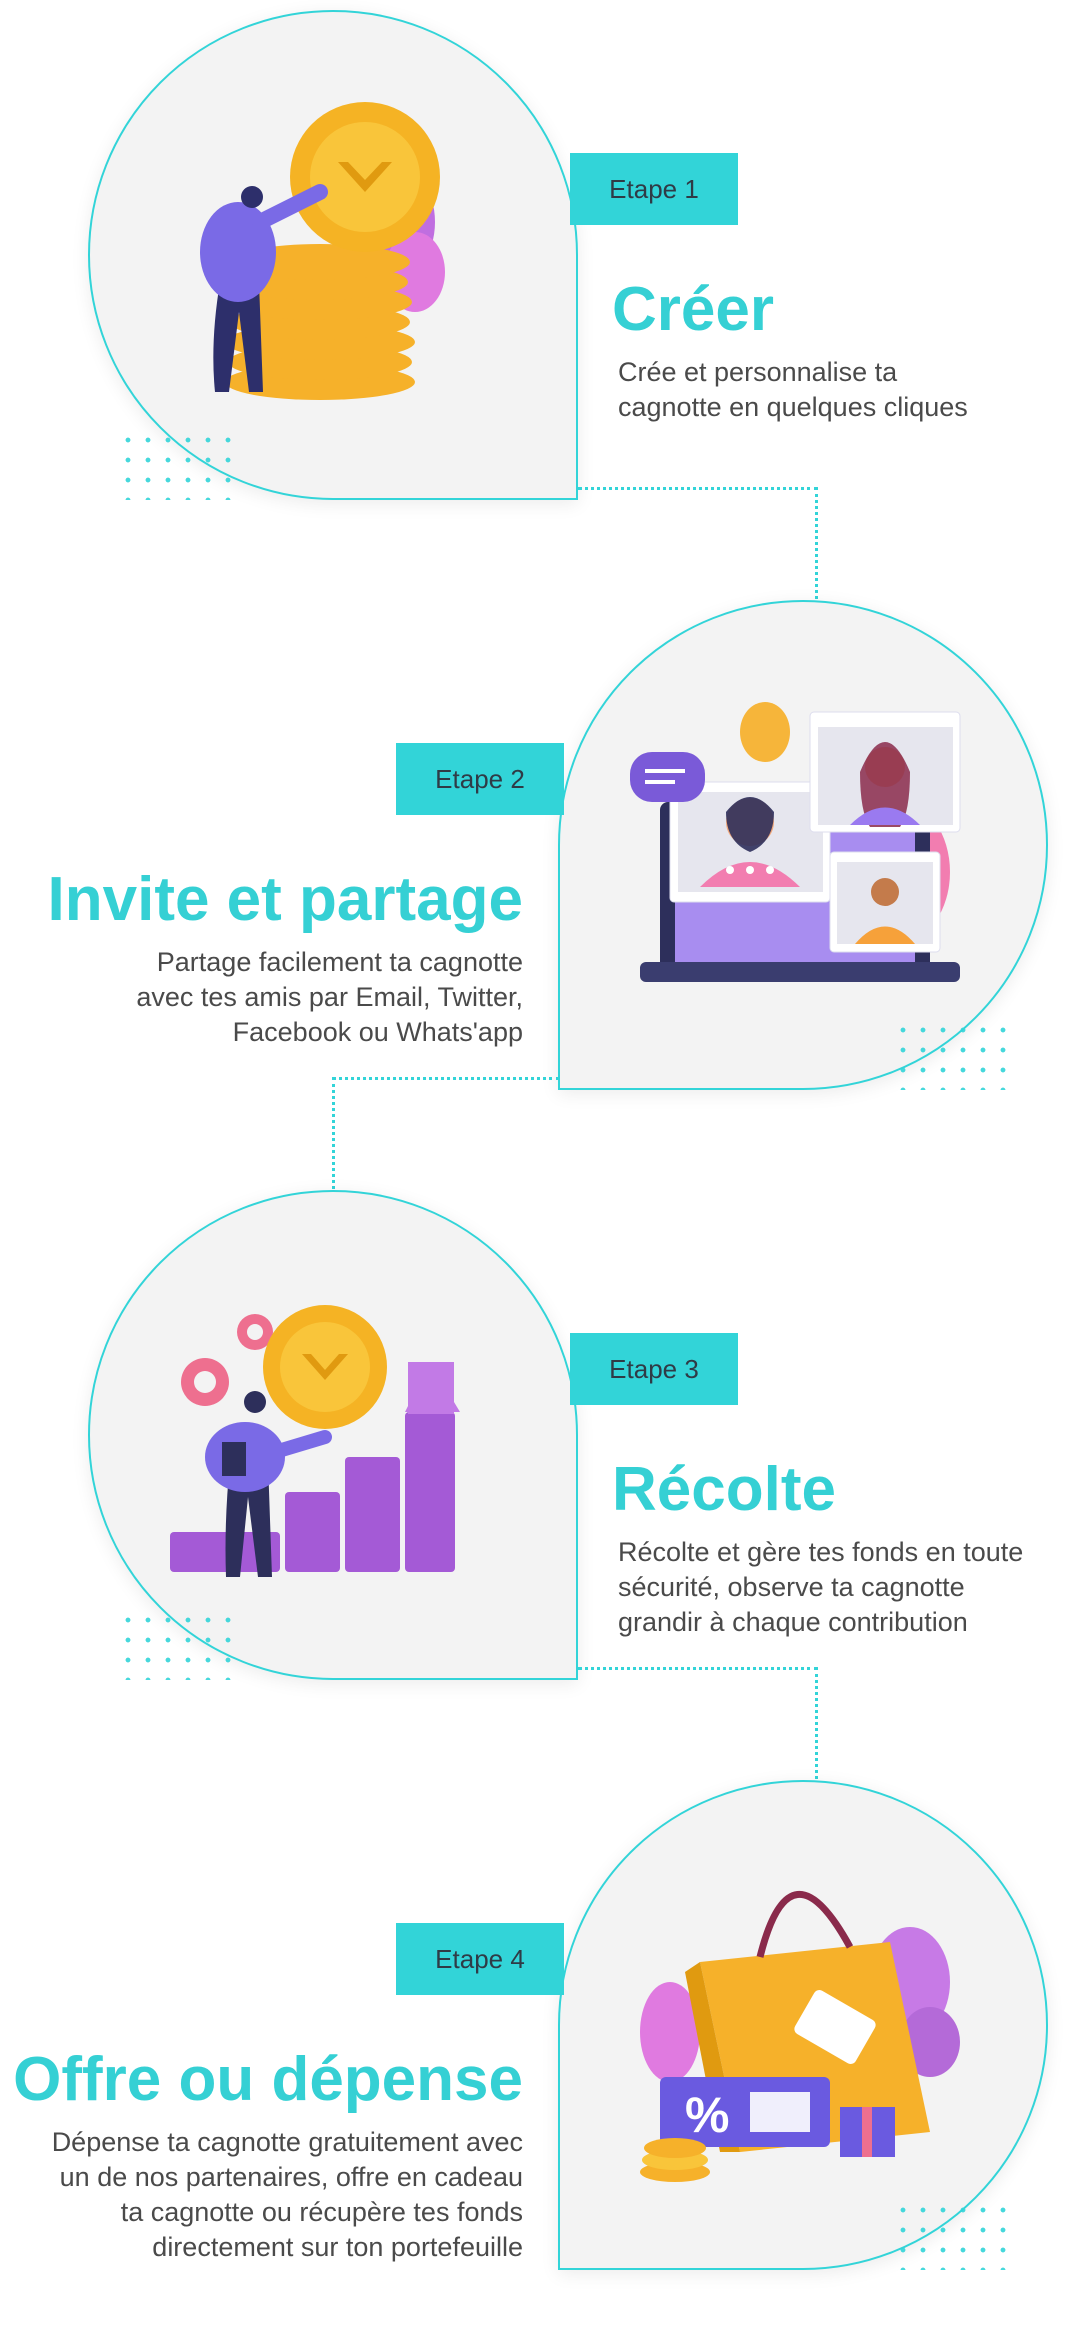 The width and height of the screenshot is (1069, 2330). Describe the element at coordinates (816, 1723) in the screenshot. I see `connector-3-v` at that location.